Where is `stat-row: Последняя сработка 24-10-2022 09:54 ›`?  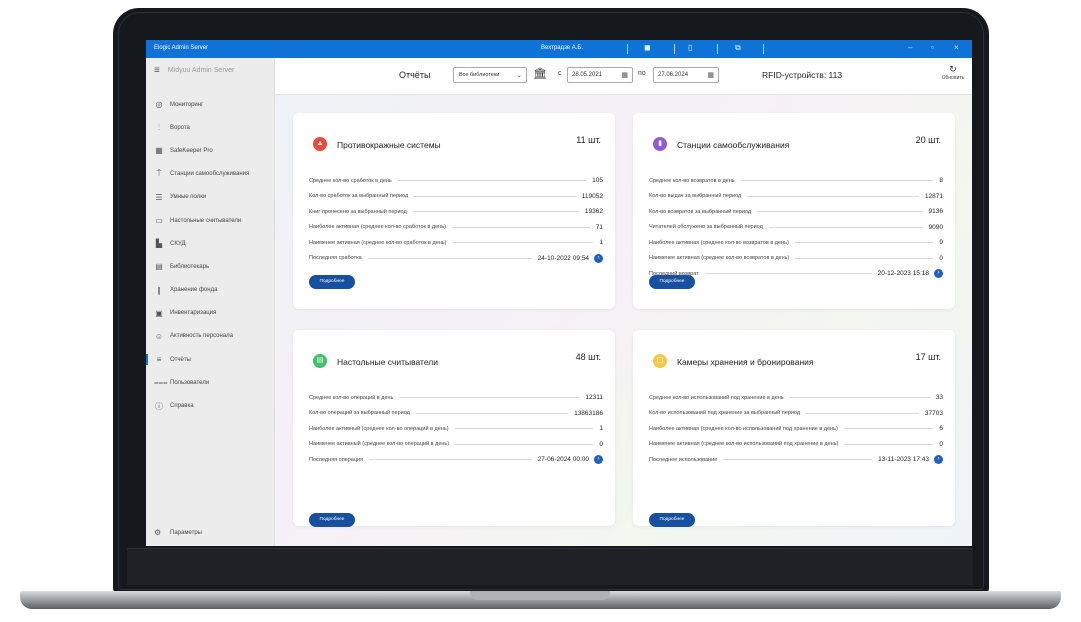 stat-row: Последняя сработка 24-10-2022 09:54 › is located at coordinates (456, 259).